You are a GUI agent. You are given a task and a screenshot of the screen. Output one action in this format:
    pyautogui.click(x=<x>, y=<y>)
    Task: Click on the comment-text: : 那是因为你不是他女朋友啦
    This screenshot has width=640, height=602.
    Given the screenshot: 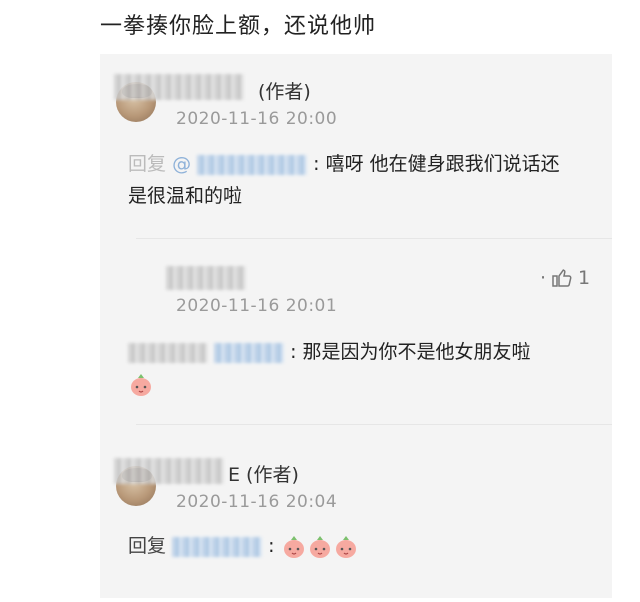 What is the action you would take?
    pyautogui.click(x=363, y=368)
    